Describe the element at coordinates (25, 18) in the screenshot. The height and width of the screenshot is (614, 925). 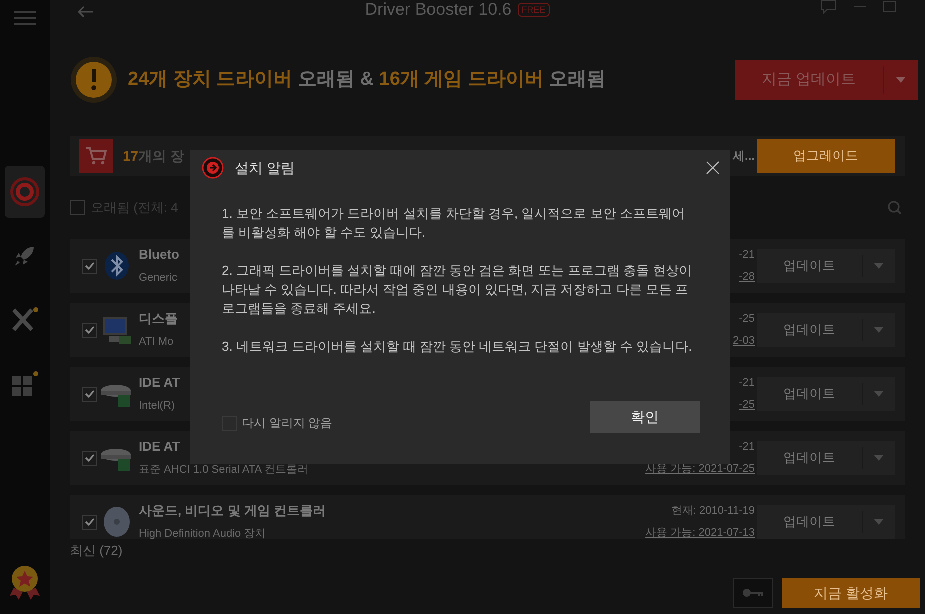
I see `menu-icon` at that location.